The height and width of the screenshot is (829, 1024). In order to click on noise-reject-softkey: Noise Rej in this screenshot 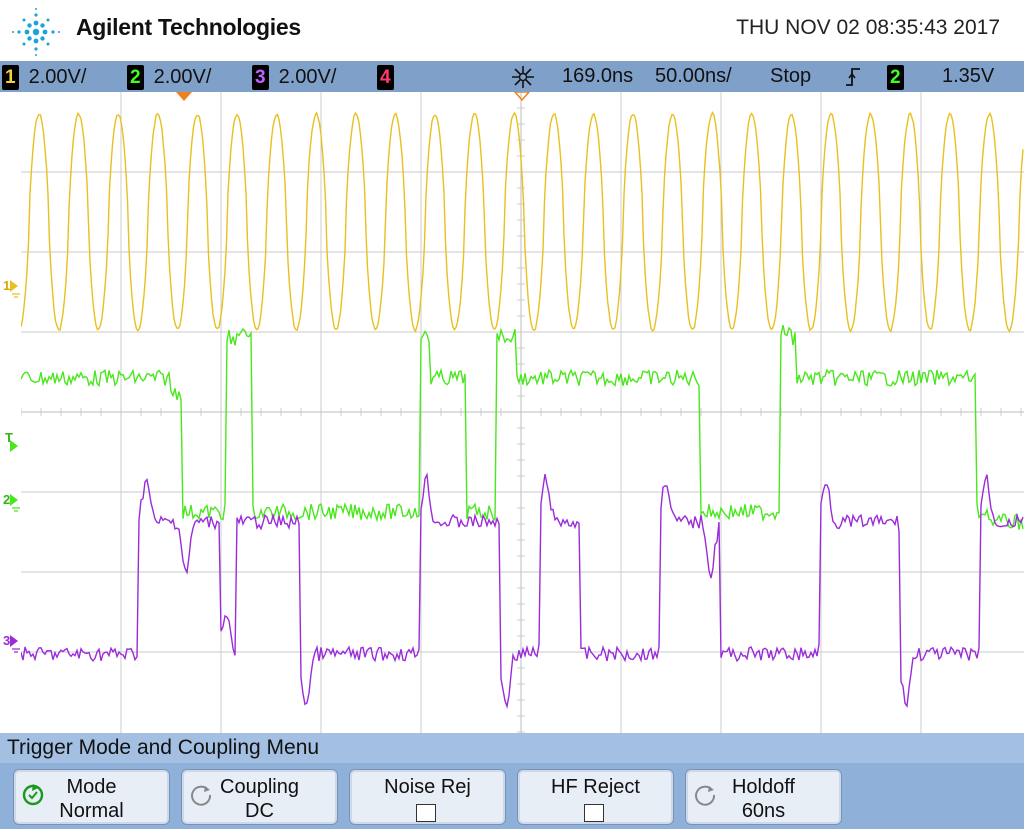, I will do `click(427, 797)`.